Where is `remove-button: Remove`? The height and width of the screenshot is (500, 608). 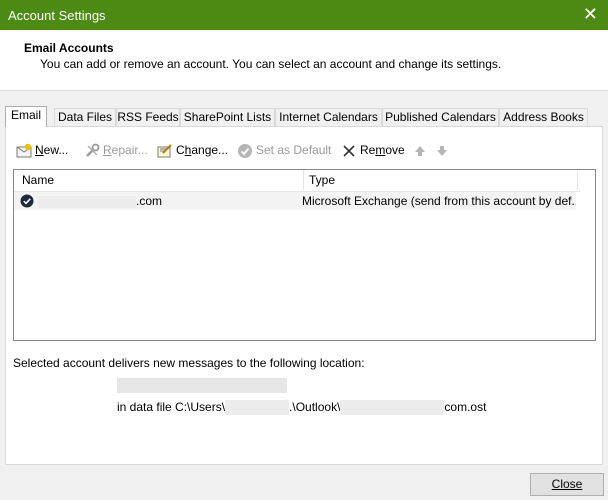
remove-button: Remove is located at coordinates (373, 150).